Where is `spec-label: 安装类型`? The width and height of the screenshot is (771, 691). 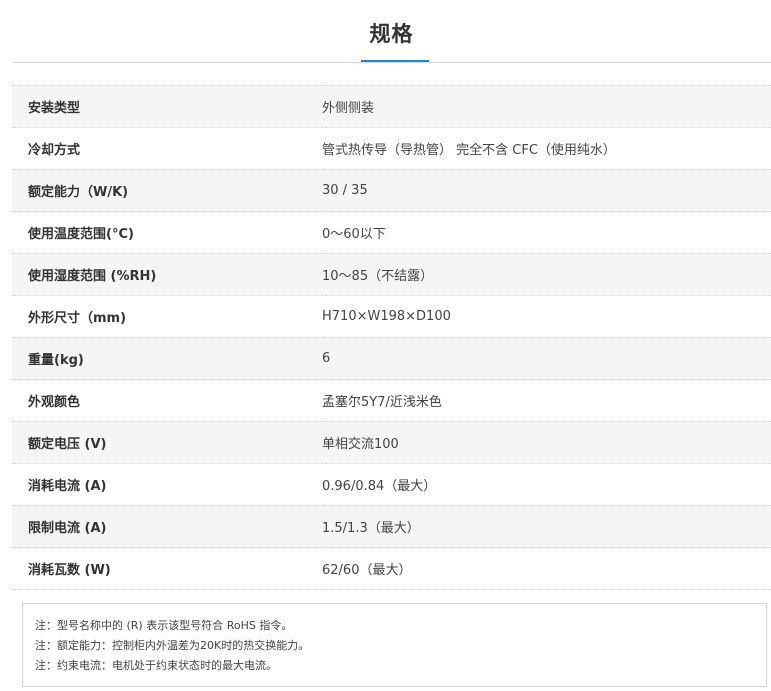
spec-label: 安装类型 is located at coordinates (167, 106).